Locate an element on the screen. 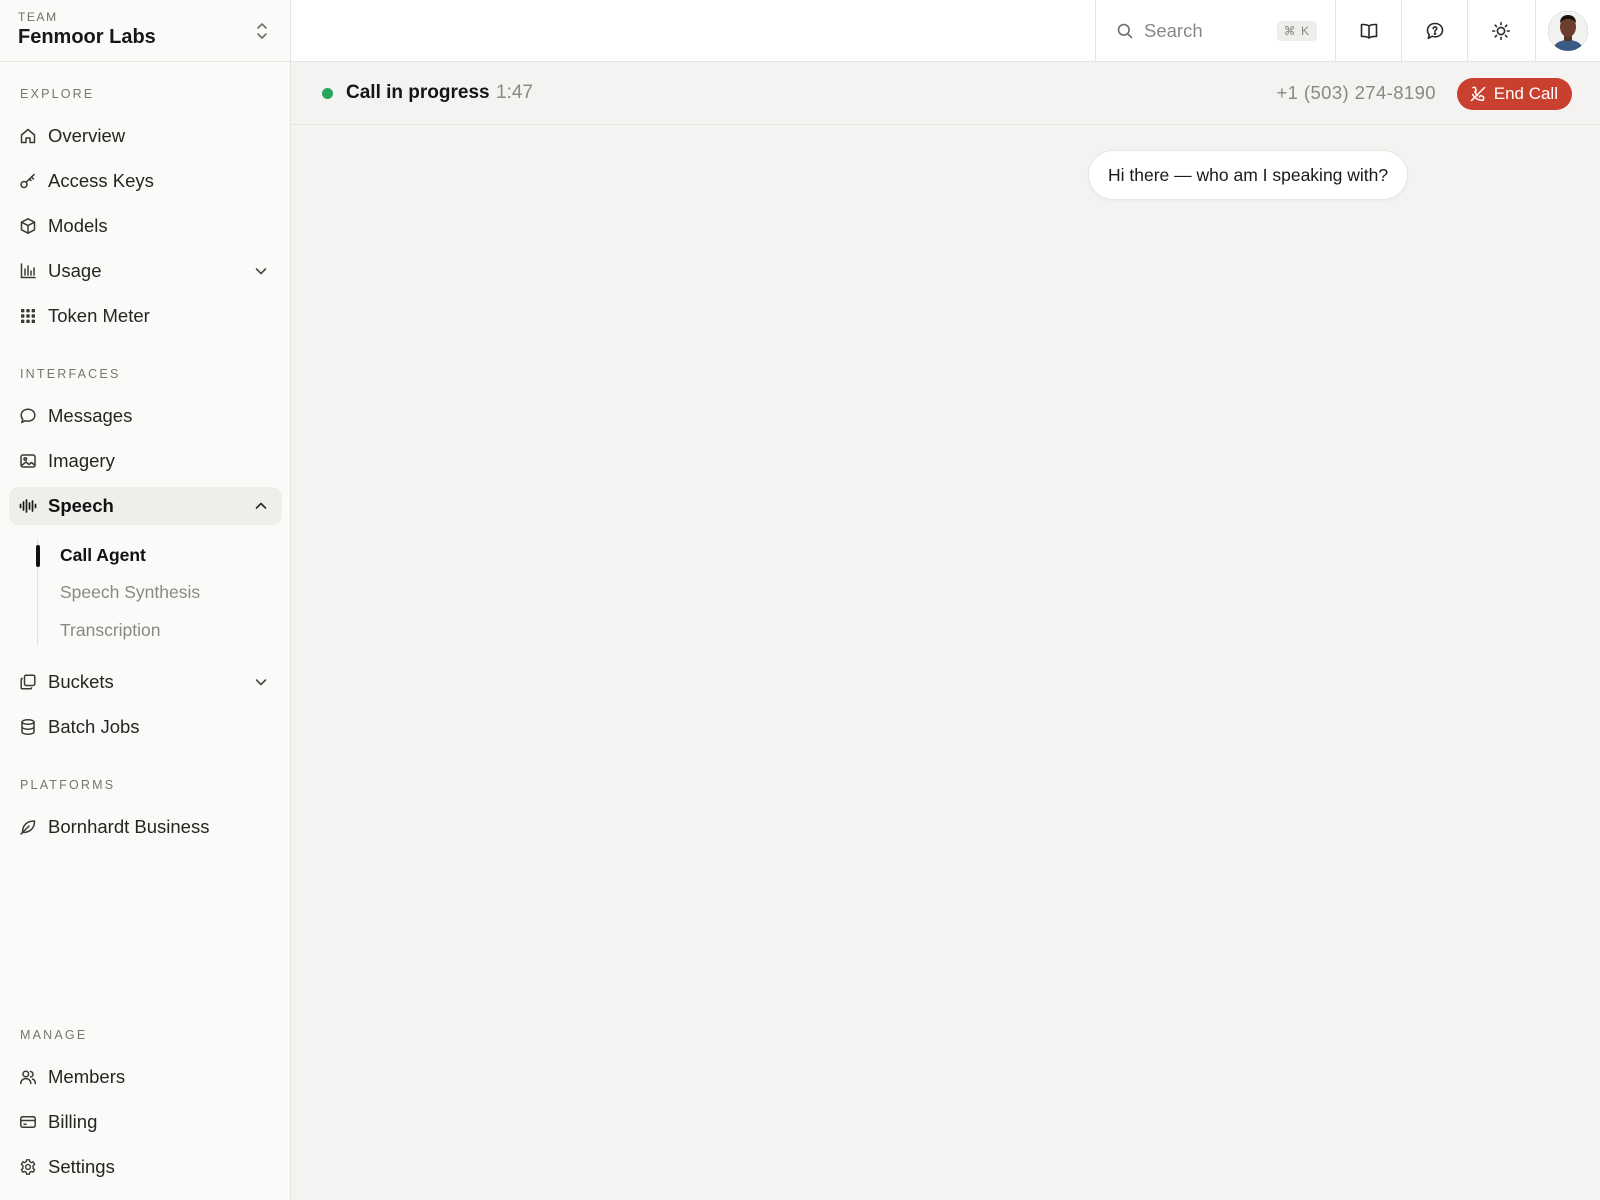 The image size is (1600, 1200). sidebar-item-label: Members is located at coordinates (87, 1076).